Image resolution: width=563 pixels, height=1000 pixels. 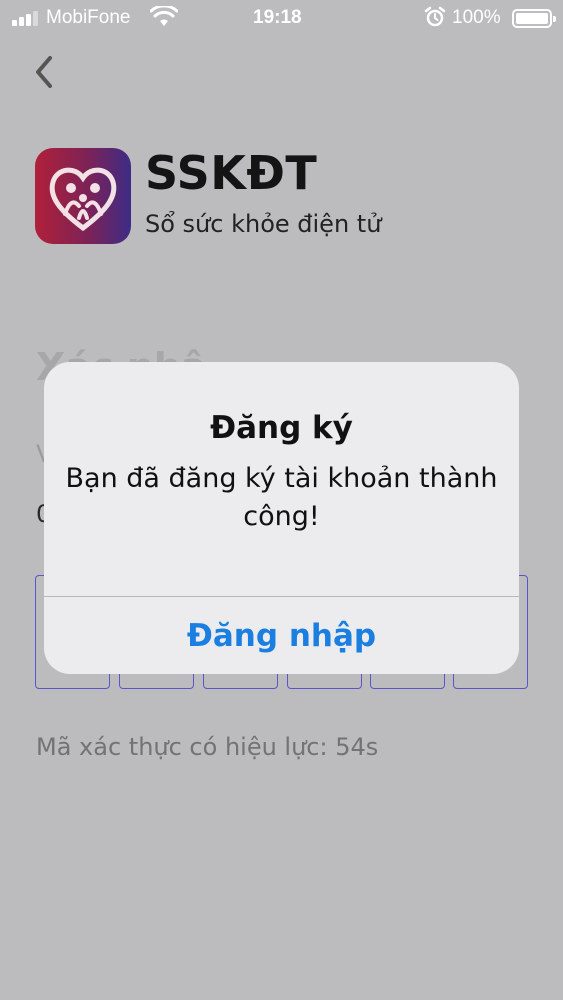 I want to click on alarm-icon, so click(x=435, y=16).